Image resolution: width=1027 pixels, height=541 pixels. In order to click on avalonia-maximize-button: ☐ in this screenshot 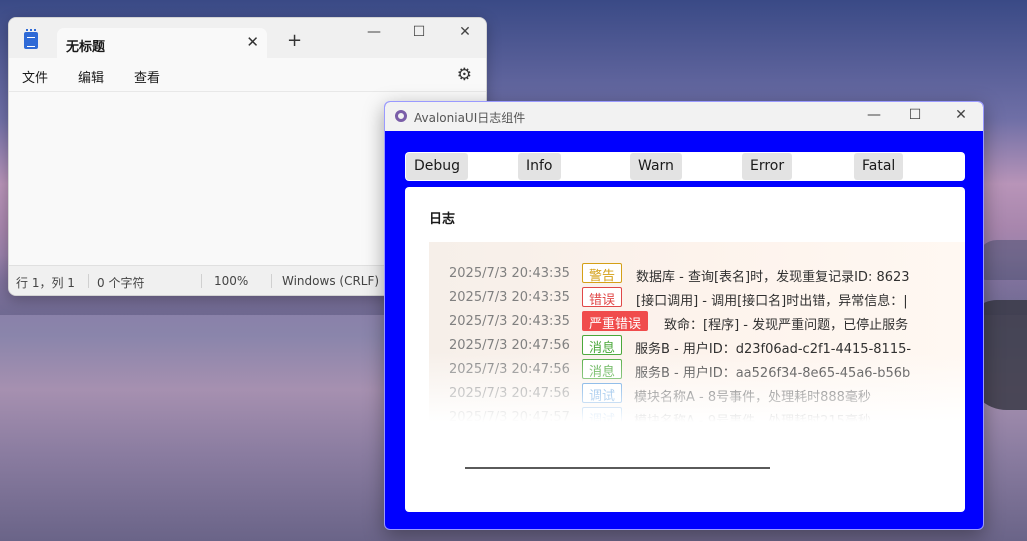, I will do `click(915, 115)`.